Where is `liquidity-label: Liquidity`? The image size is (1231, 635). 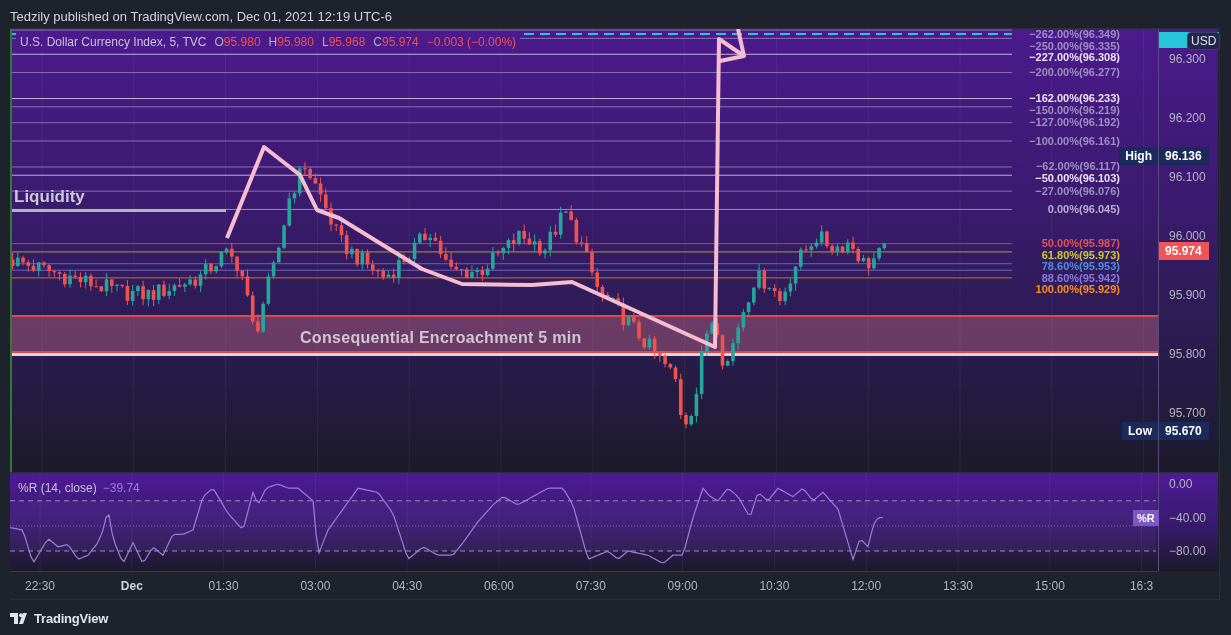
liquidity-label: Liquidity is located at coordinates (49, 197).